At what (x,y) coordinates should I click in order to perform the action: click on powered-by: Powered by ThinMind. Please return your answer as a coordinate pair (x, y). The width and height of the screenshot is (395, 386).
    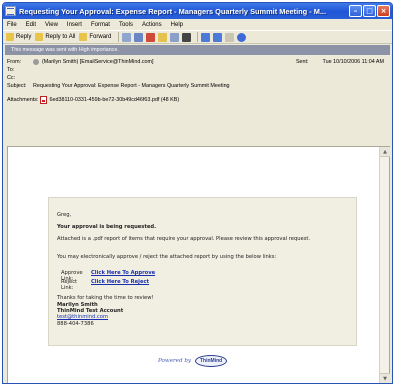
    Looking at the image, I should click on (193, 361).